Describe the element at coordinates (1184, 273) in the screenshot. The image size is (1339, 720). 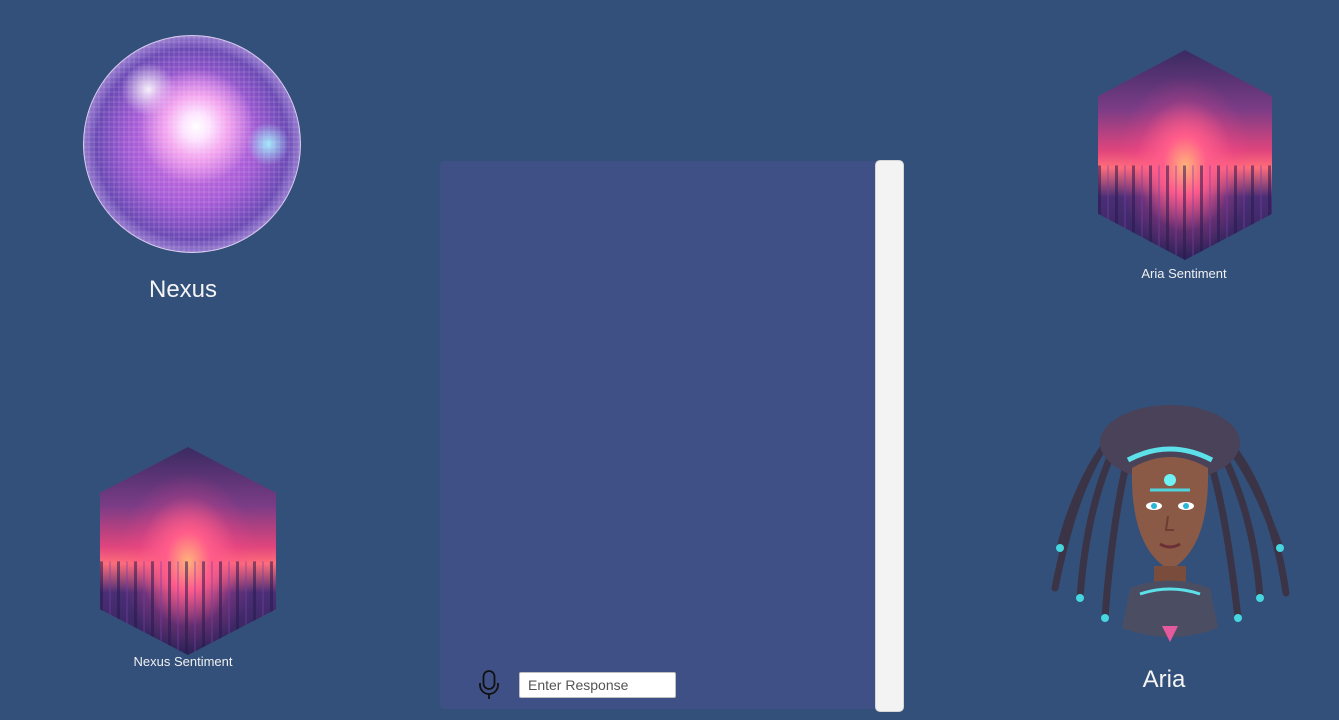
I see `aria-sentiment-label: Aria Sentiment` at that location.